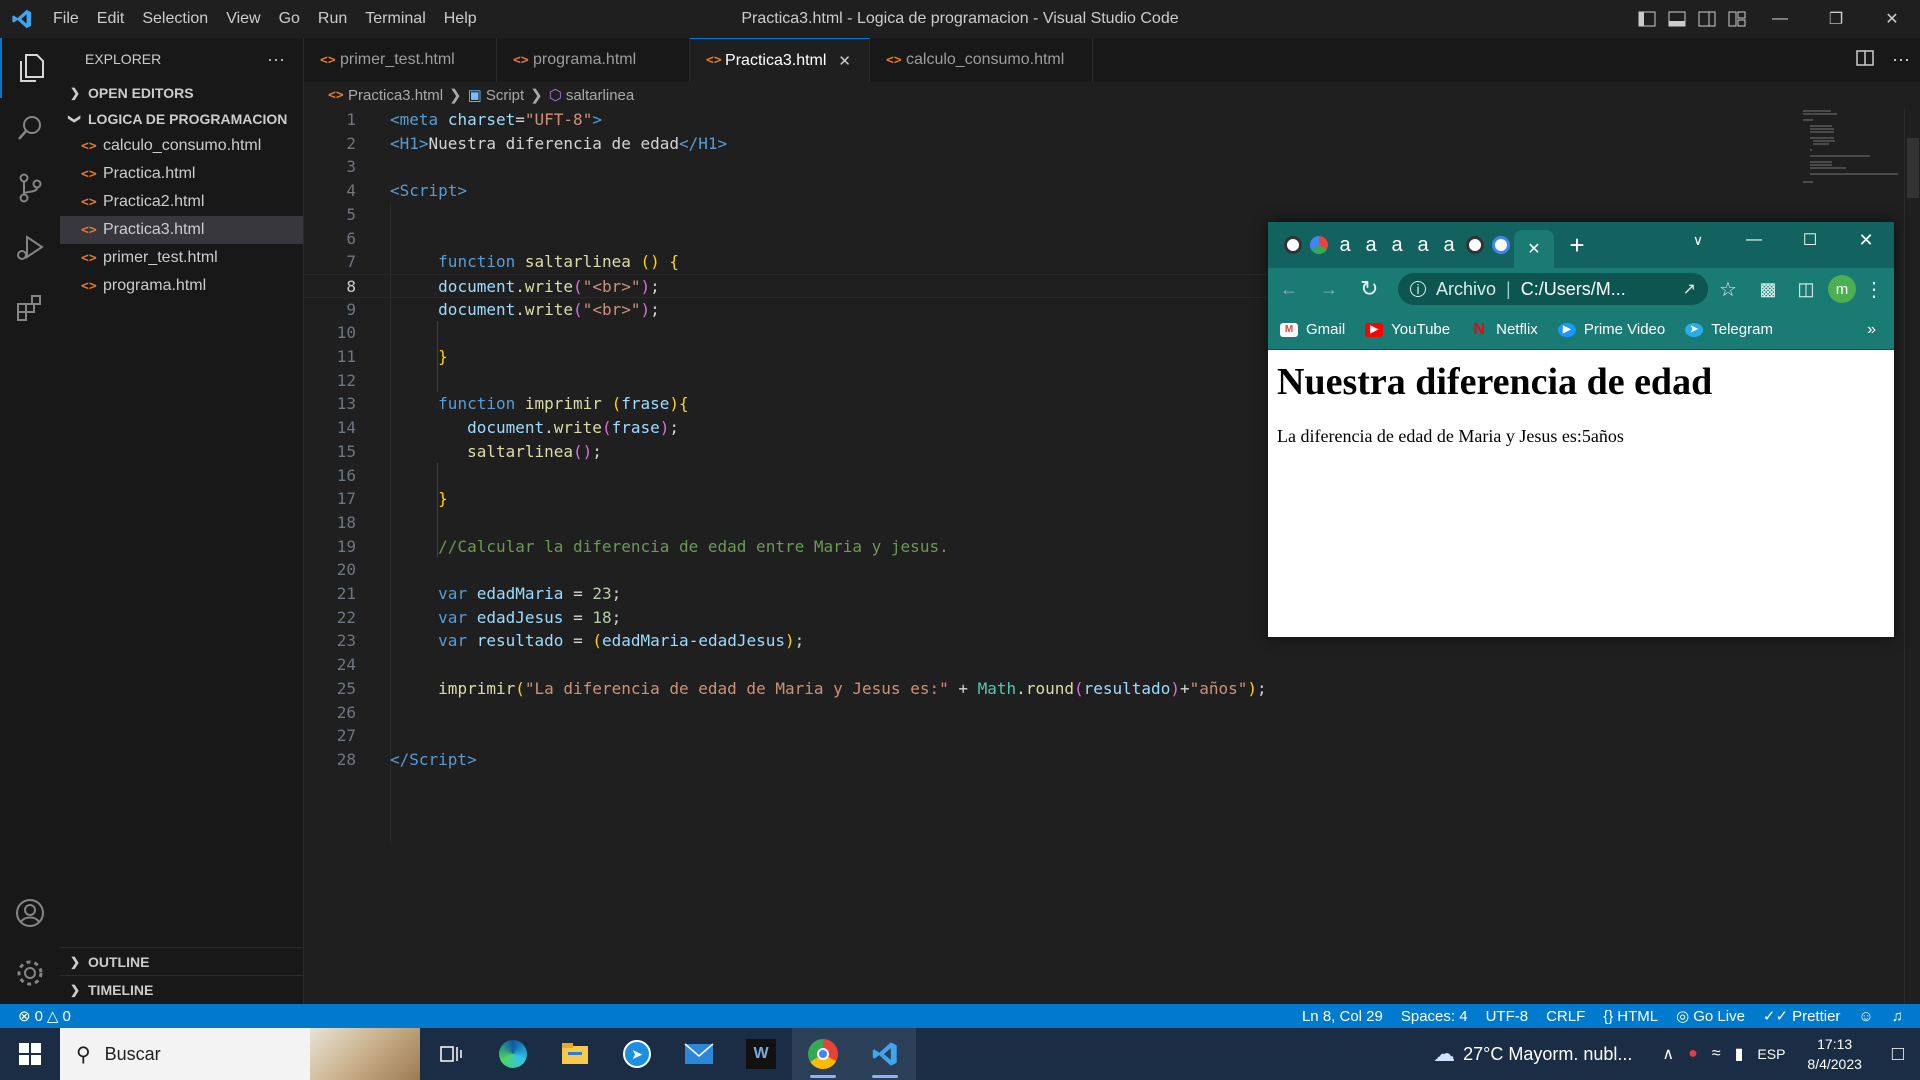  I want to click on more-actions-icon: ···, so click(276, 59).